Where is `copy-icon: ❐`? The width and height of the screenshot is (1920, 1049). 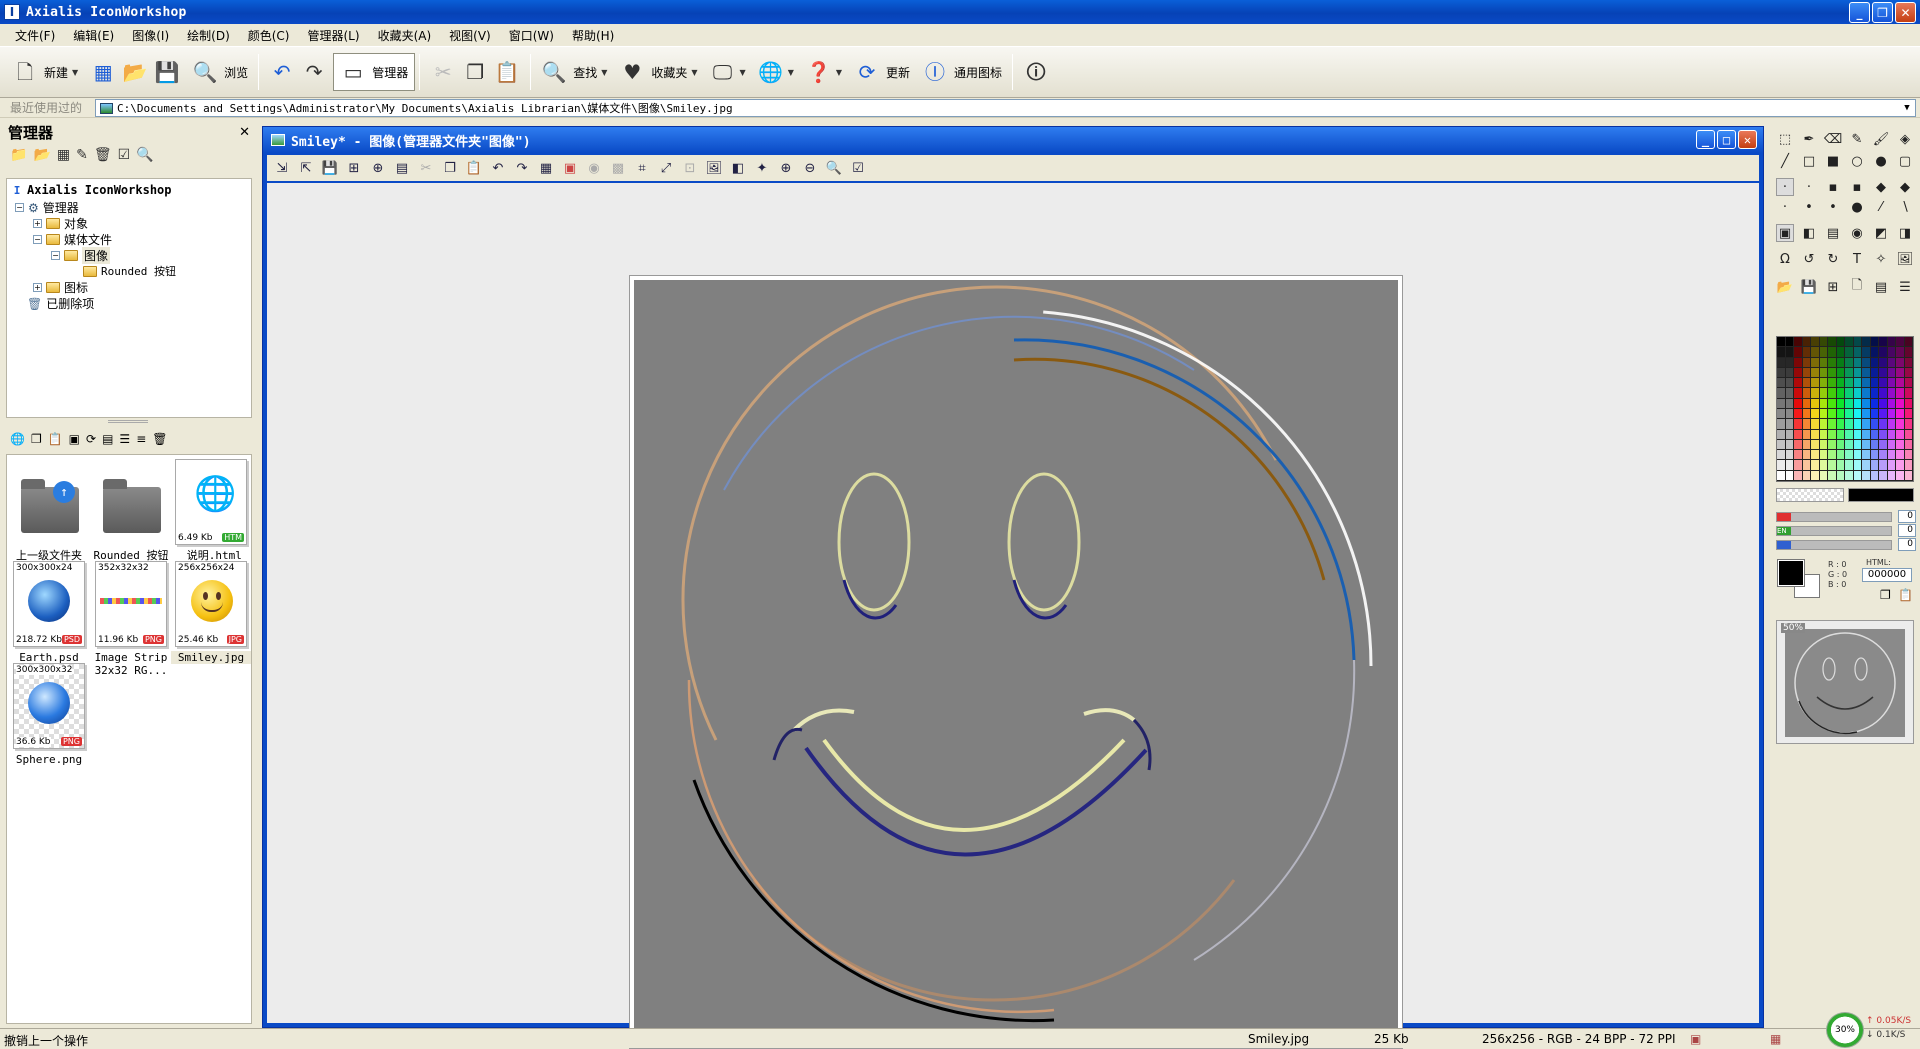 copy-icon: ❐ is located at coordinates (36, 439).